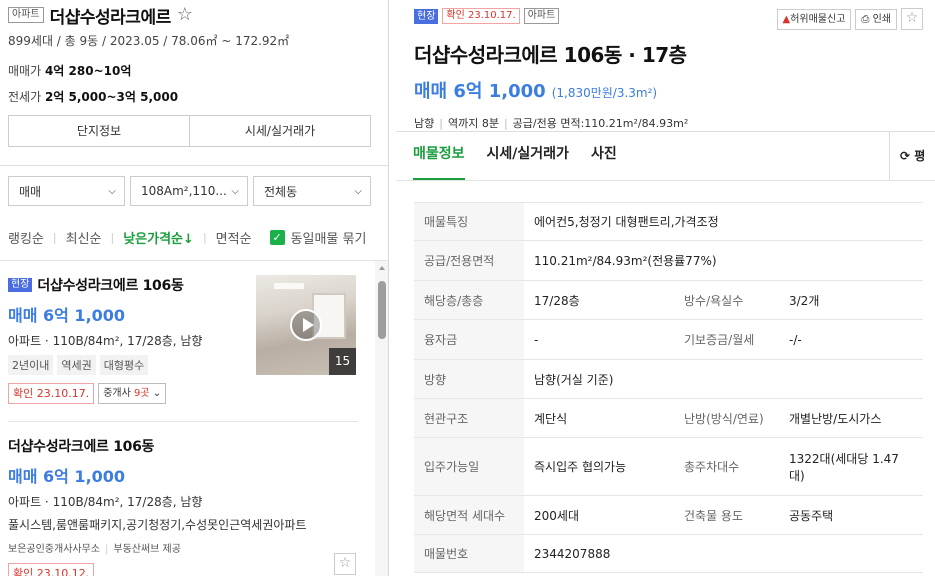  I want to click on table-key: 입주가능일, so click(469, 466).